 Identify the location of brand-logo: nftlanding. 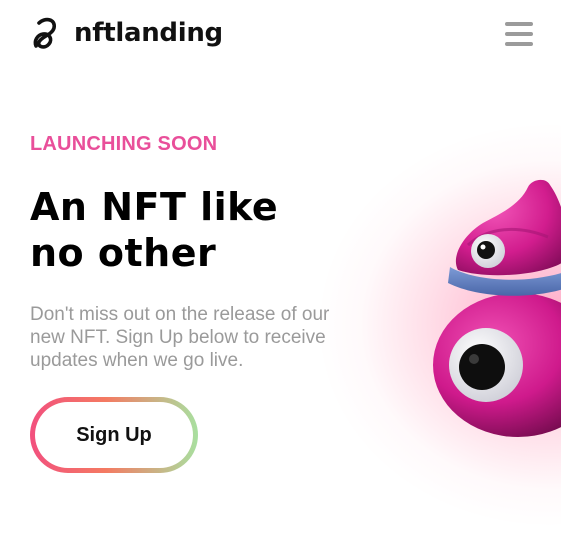
(126, 33).